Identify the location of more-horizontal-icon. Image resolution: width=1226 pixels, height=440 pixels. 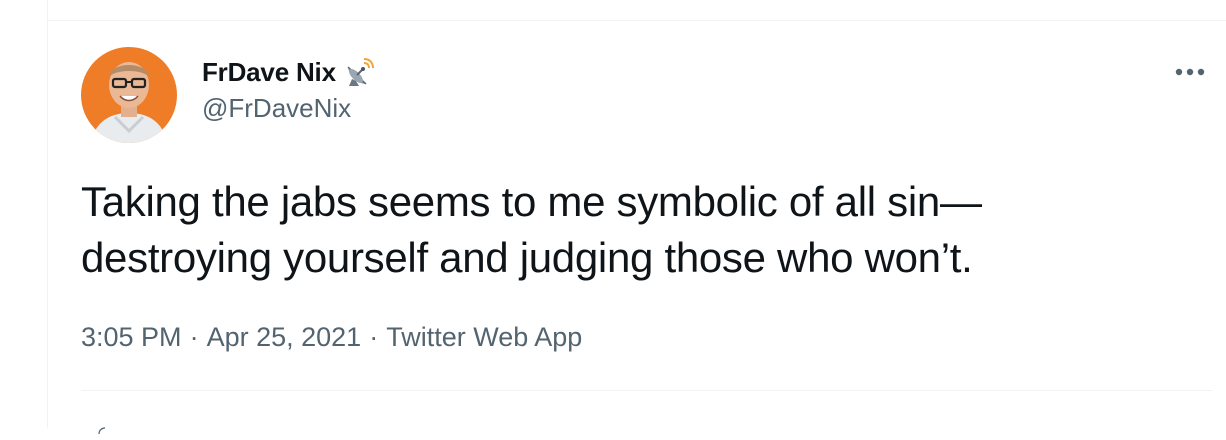
(1190, 72).